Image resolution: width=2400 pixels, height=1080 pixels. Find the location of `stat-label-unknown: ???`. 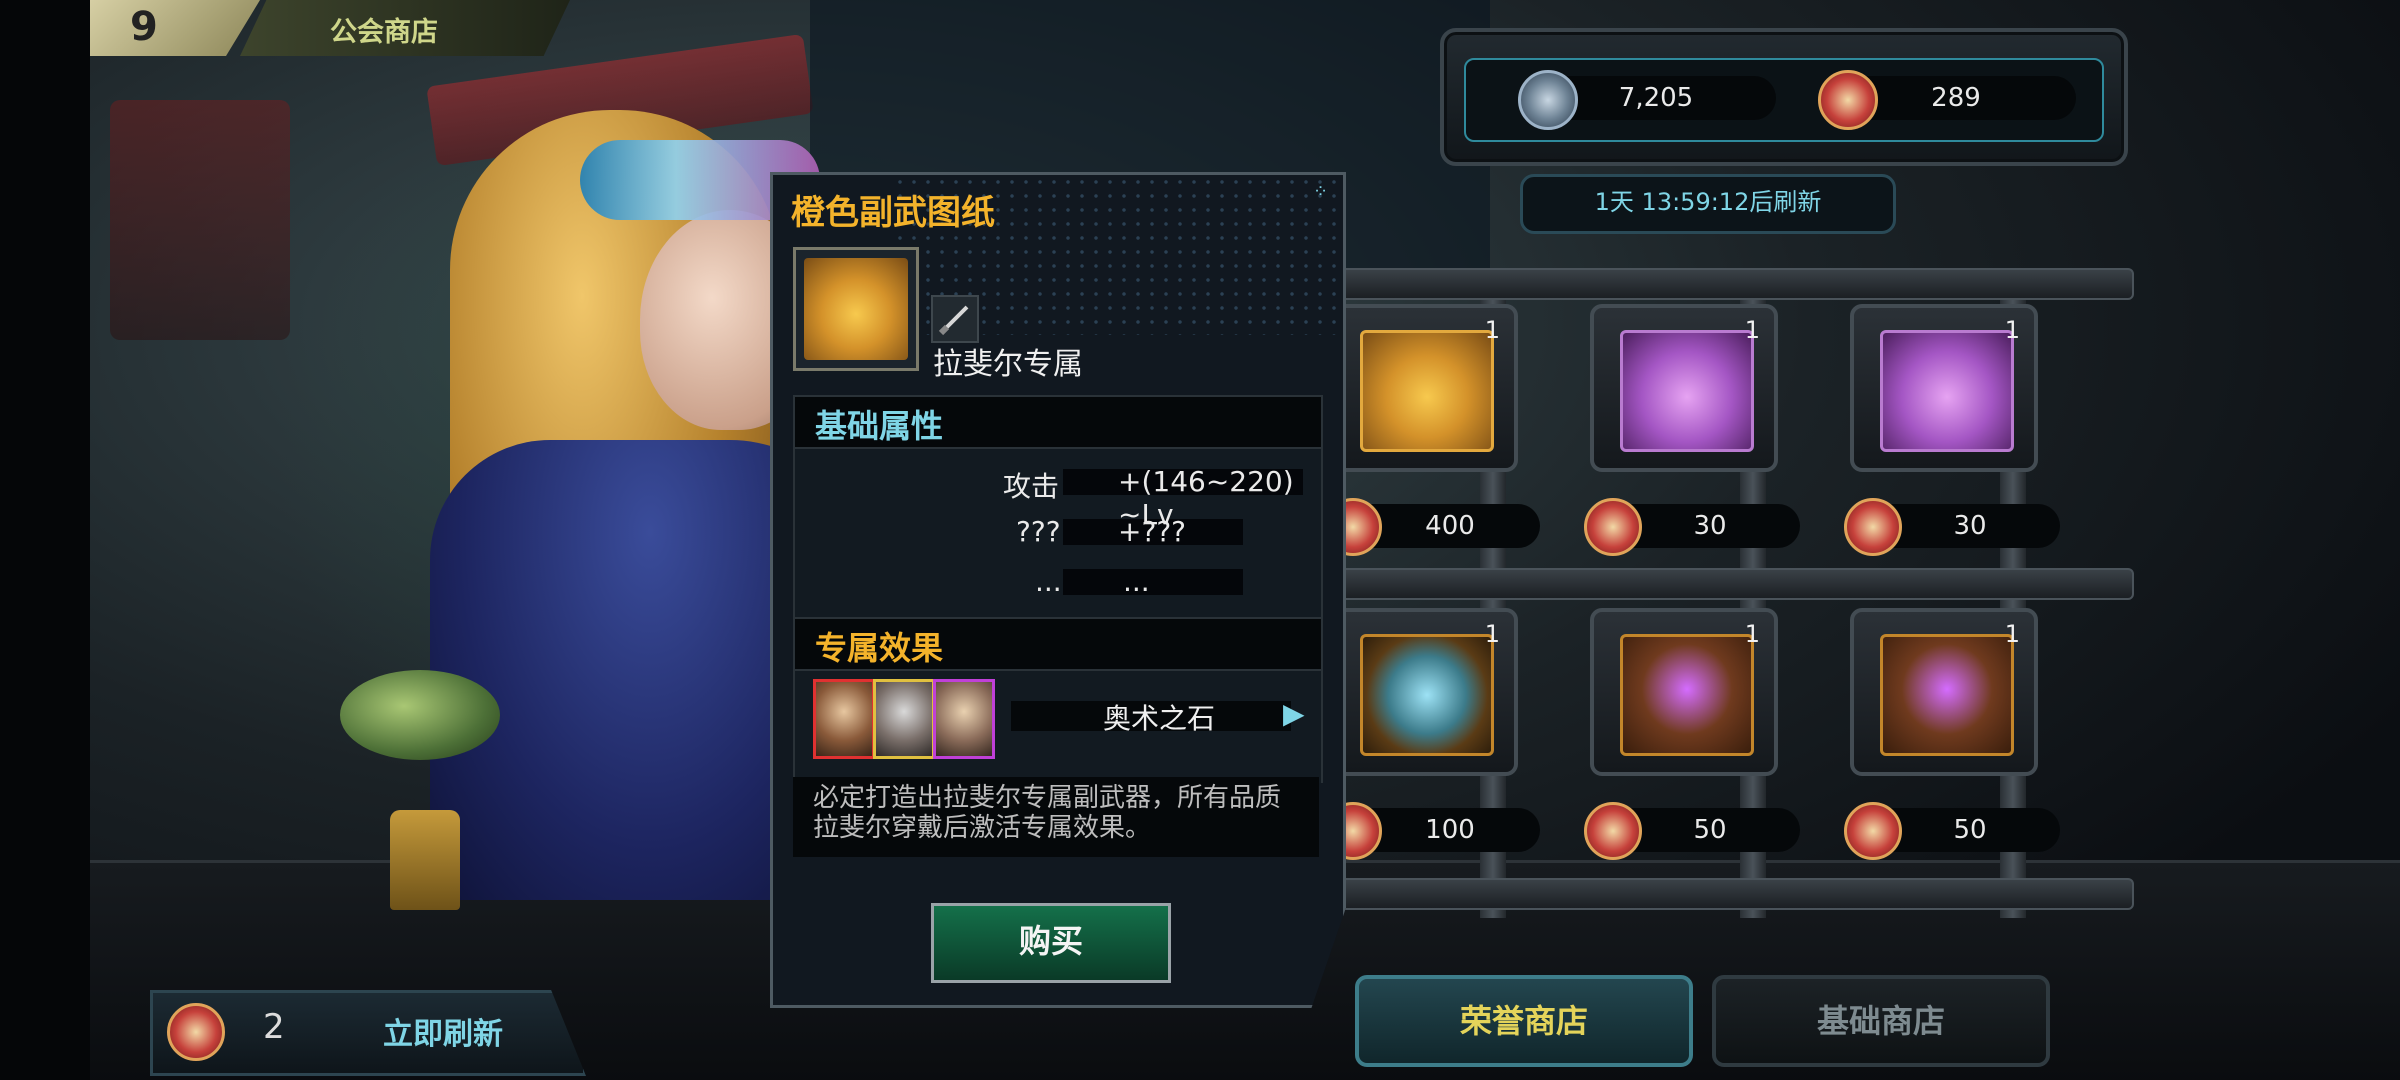

stat-label-unknown: ??? is located at coordinates (1038, 531).